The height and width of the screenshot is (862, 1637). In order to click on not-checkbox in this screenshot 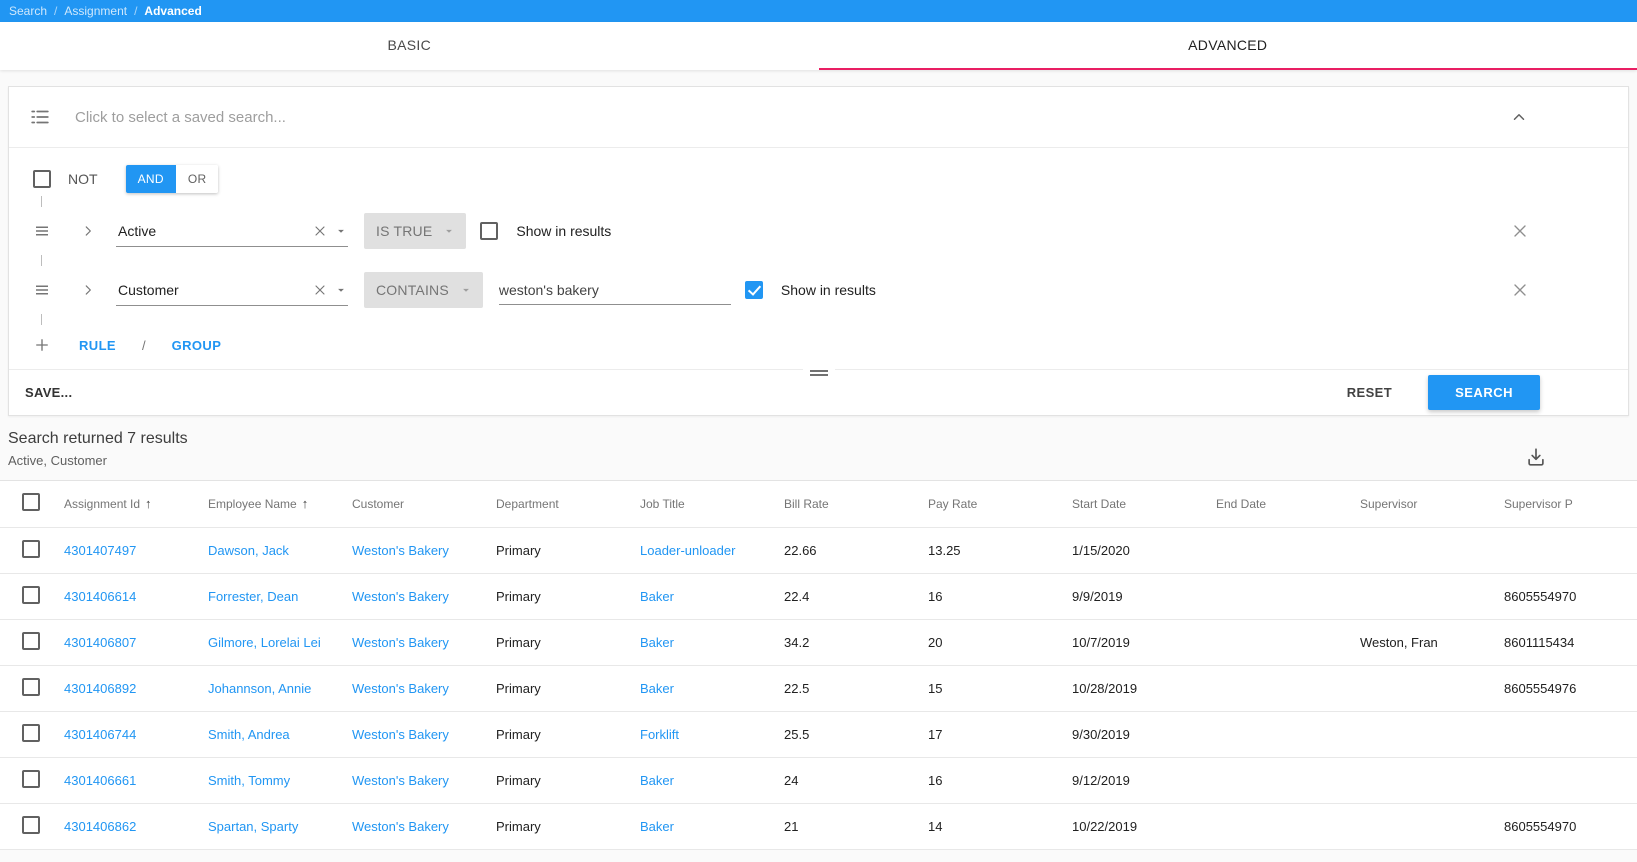, I will do `click(42, 179)`.